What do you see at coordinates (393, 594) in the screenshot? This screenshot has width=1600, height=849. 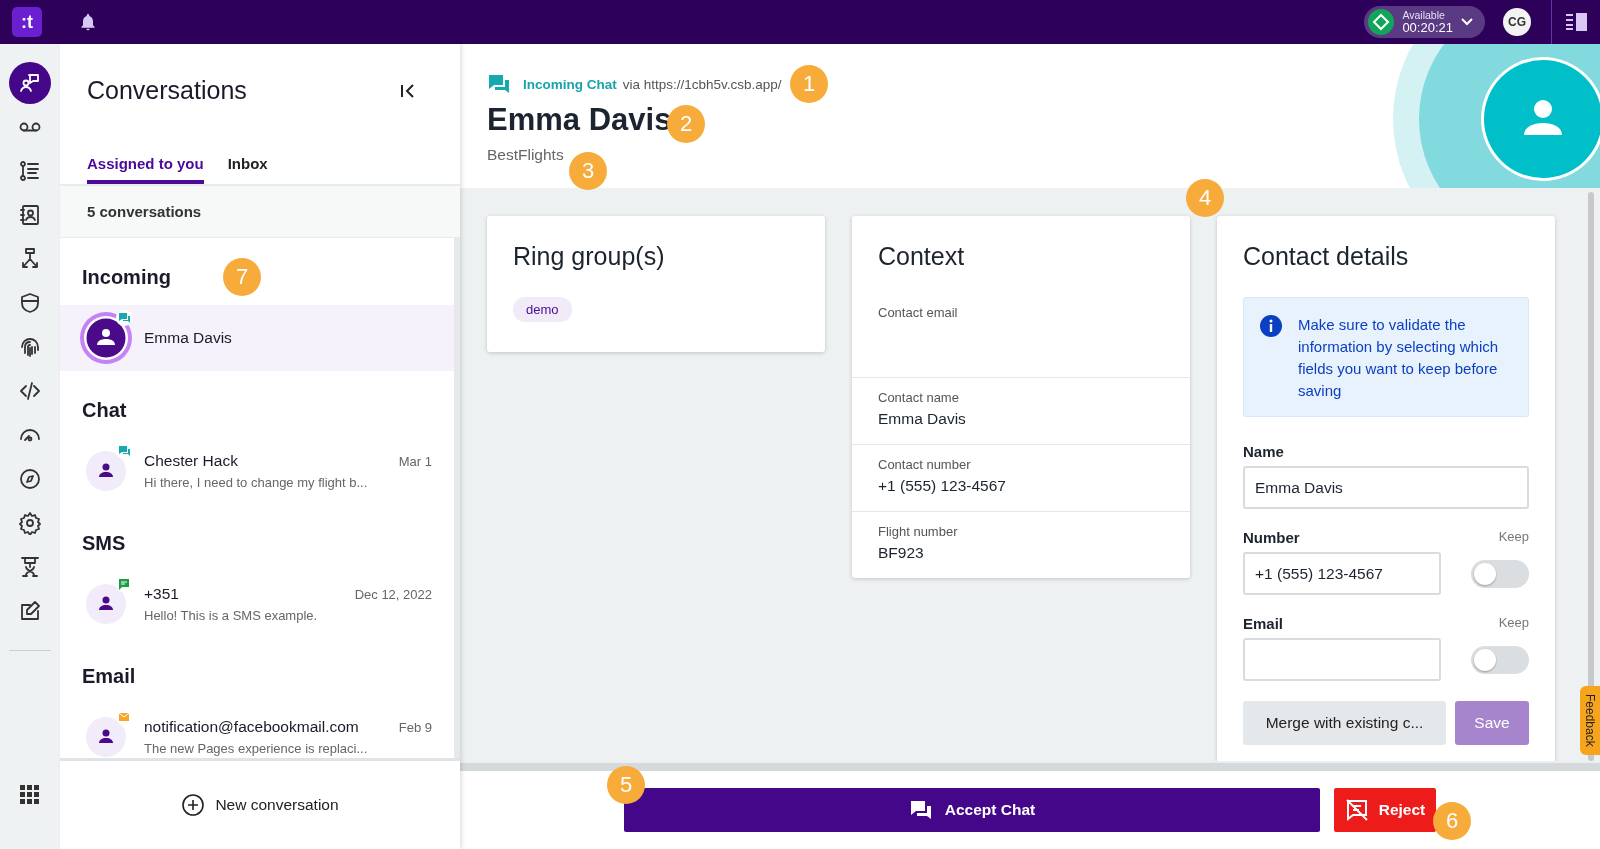 I see `date-label: Dec 12, 2022` at bounding box center [393, 594].